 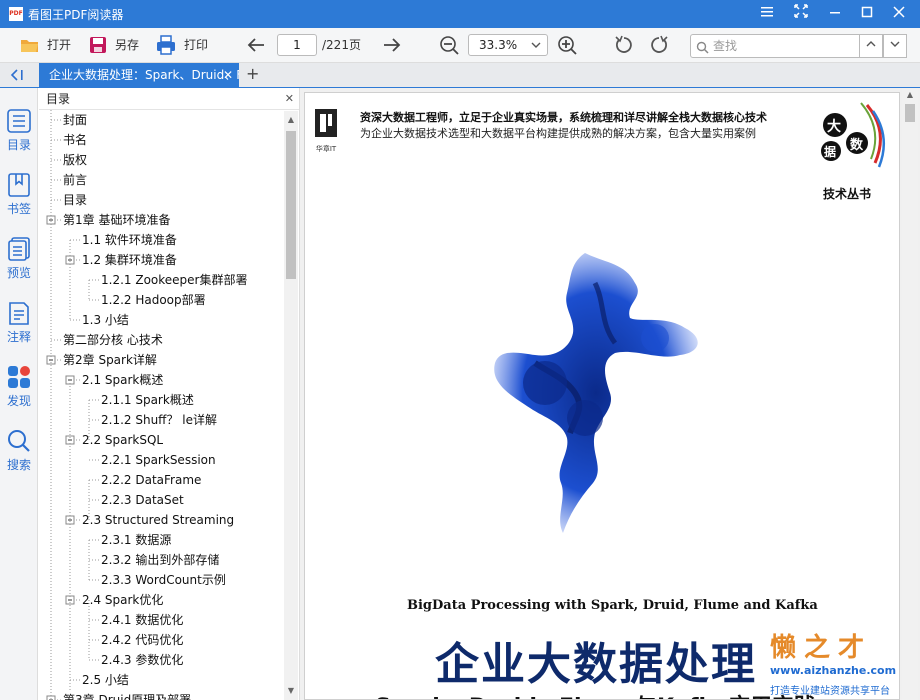 What do you see at coordinates (151, 480) in the screenshot?
I see `toc-item: 2.2.2 DataFrame` at bounding box center [151, 480].